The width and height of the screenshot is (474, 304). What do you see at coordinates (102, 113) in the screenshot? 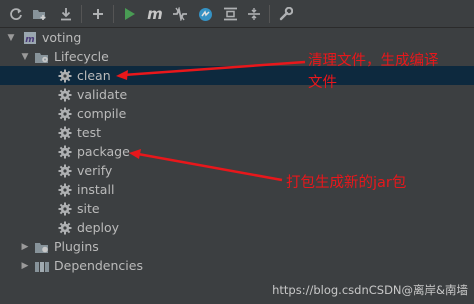
I see `phase-label: compile` at bounding box center [102, 113].